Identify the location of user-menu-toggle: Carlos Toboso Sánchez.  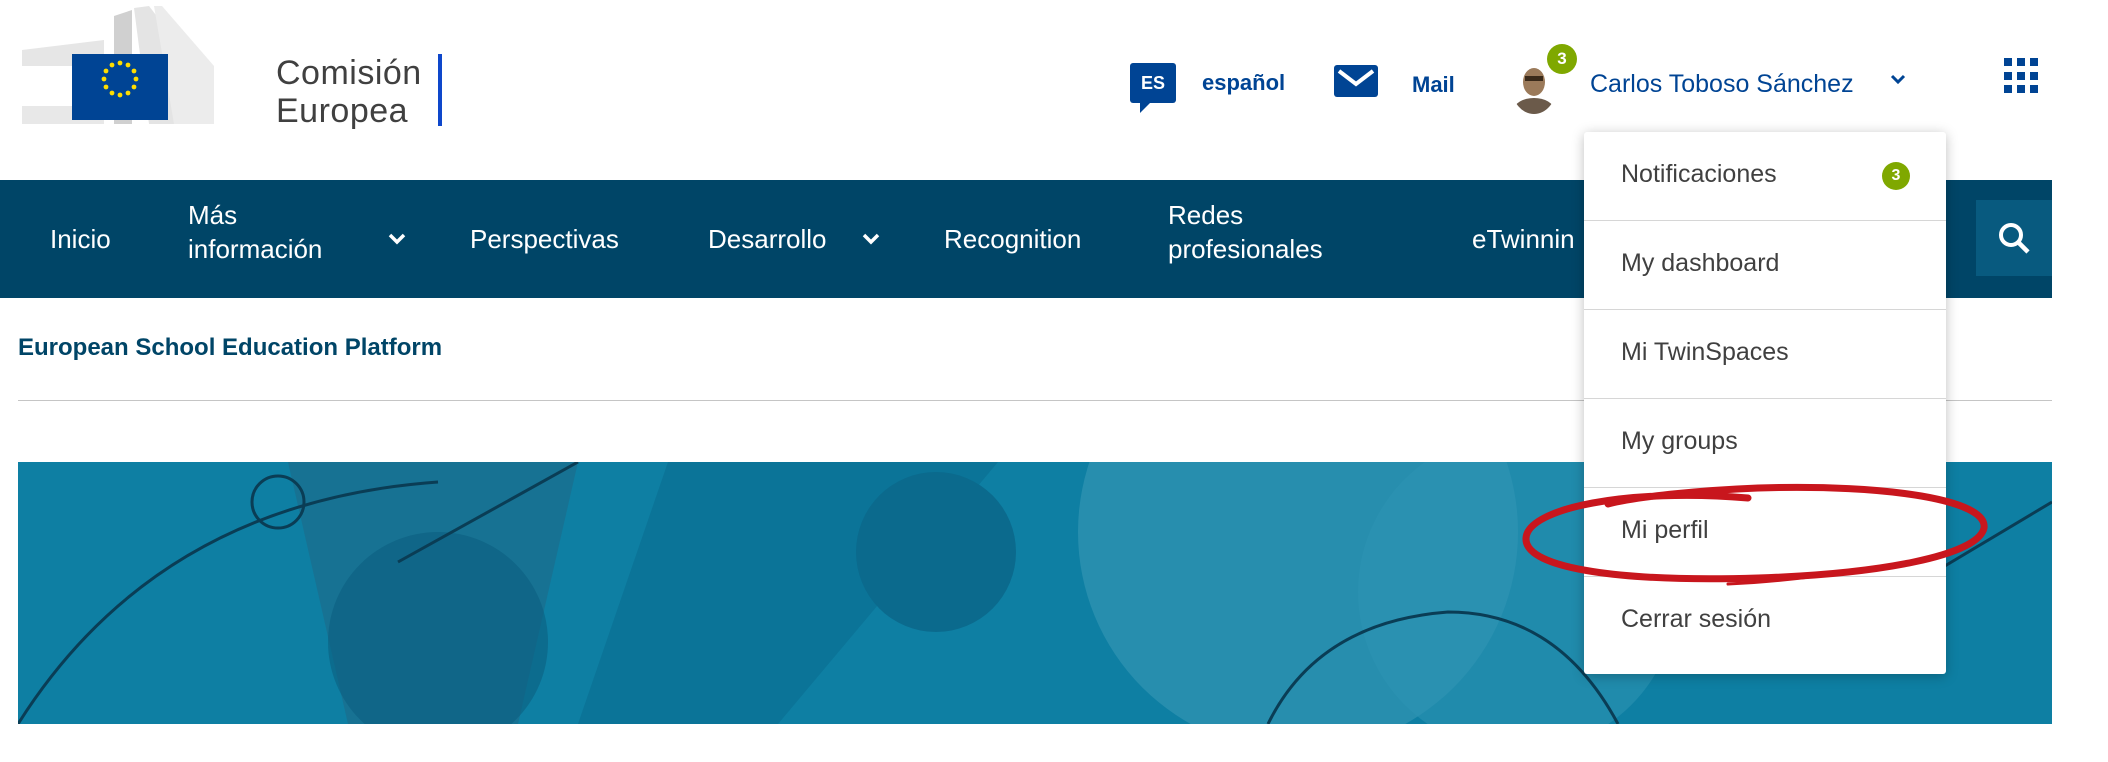
(1722, 84).